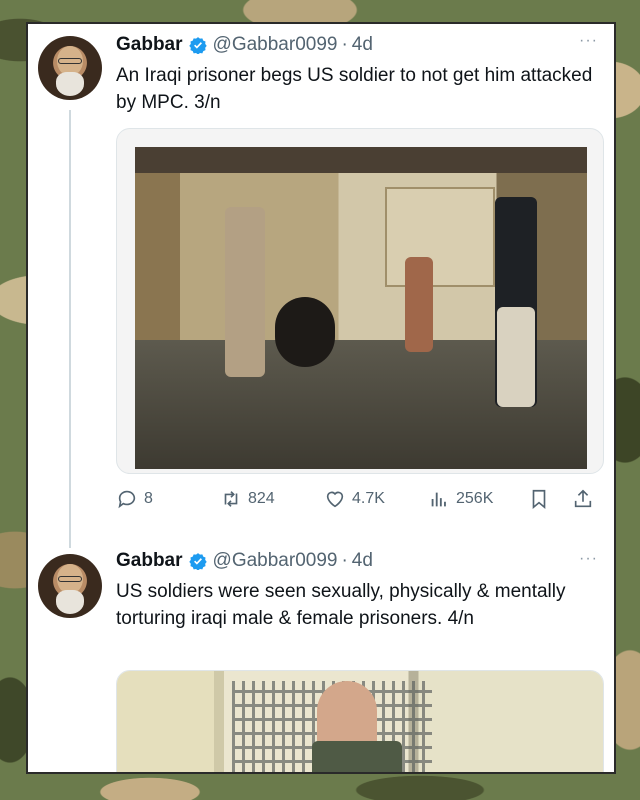  What do you see at coordinates (261, 498) in the screenshot?
I see `repost-count: 824` at bounding box center [261, 498].